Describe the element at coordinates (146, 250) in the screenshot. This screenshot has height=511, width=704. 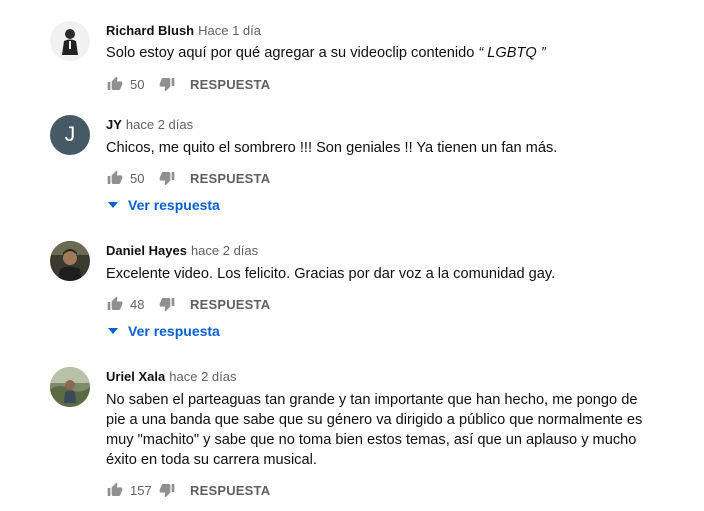
I see `author-name: Daniel Hayes` at that location.